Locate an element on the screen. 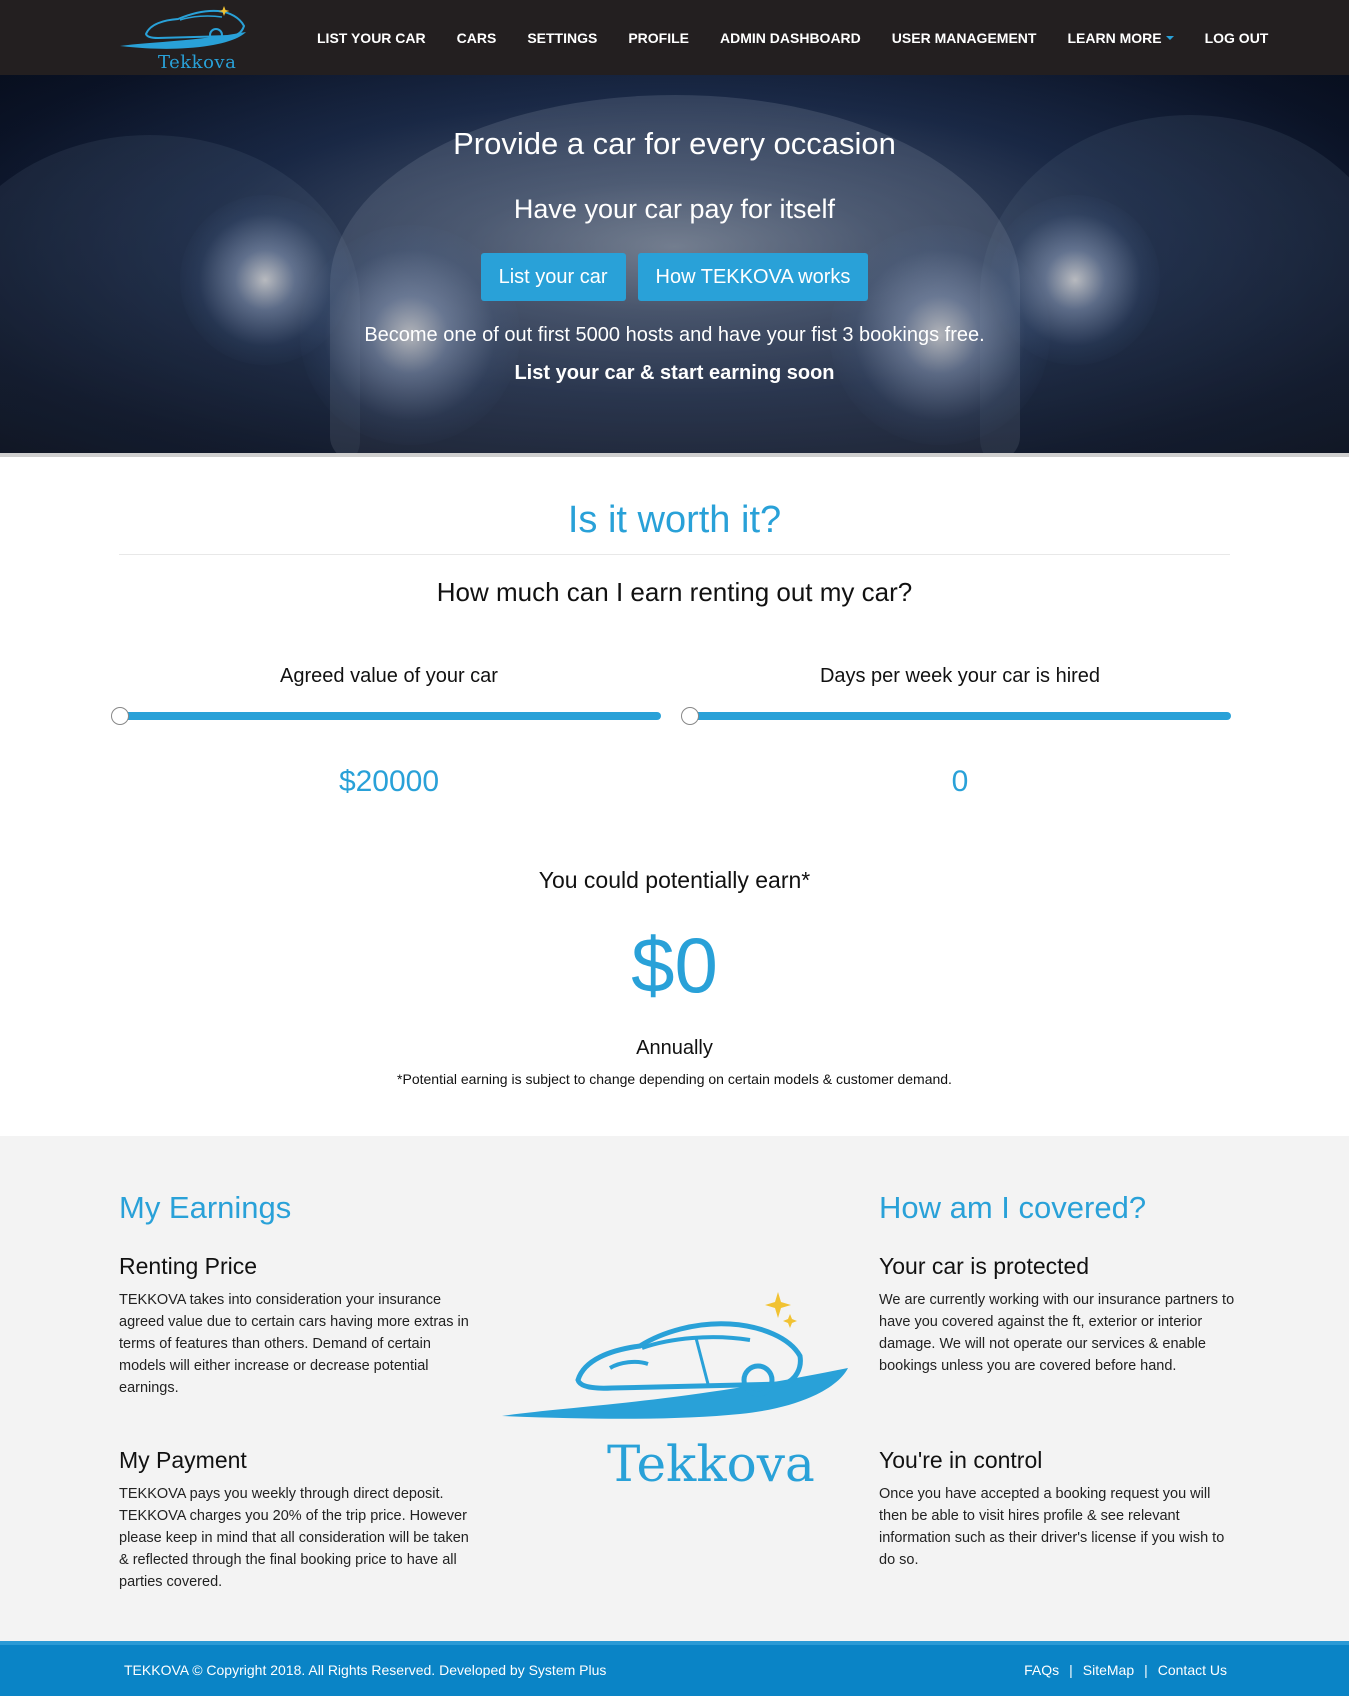 The image size is (1349, 1696). days-per-week-slider-track is located at coordinates (960, 716).